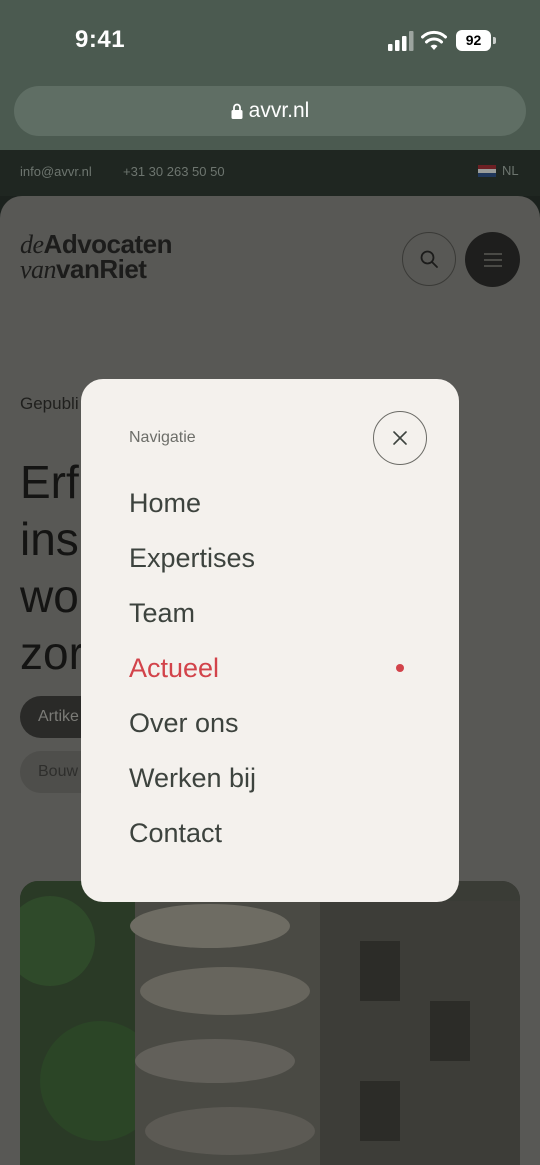  What do you see at coordinates (192, 510) in the screenshot?
I see `nav-item-home: Home` at bounding box center [192, 510].